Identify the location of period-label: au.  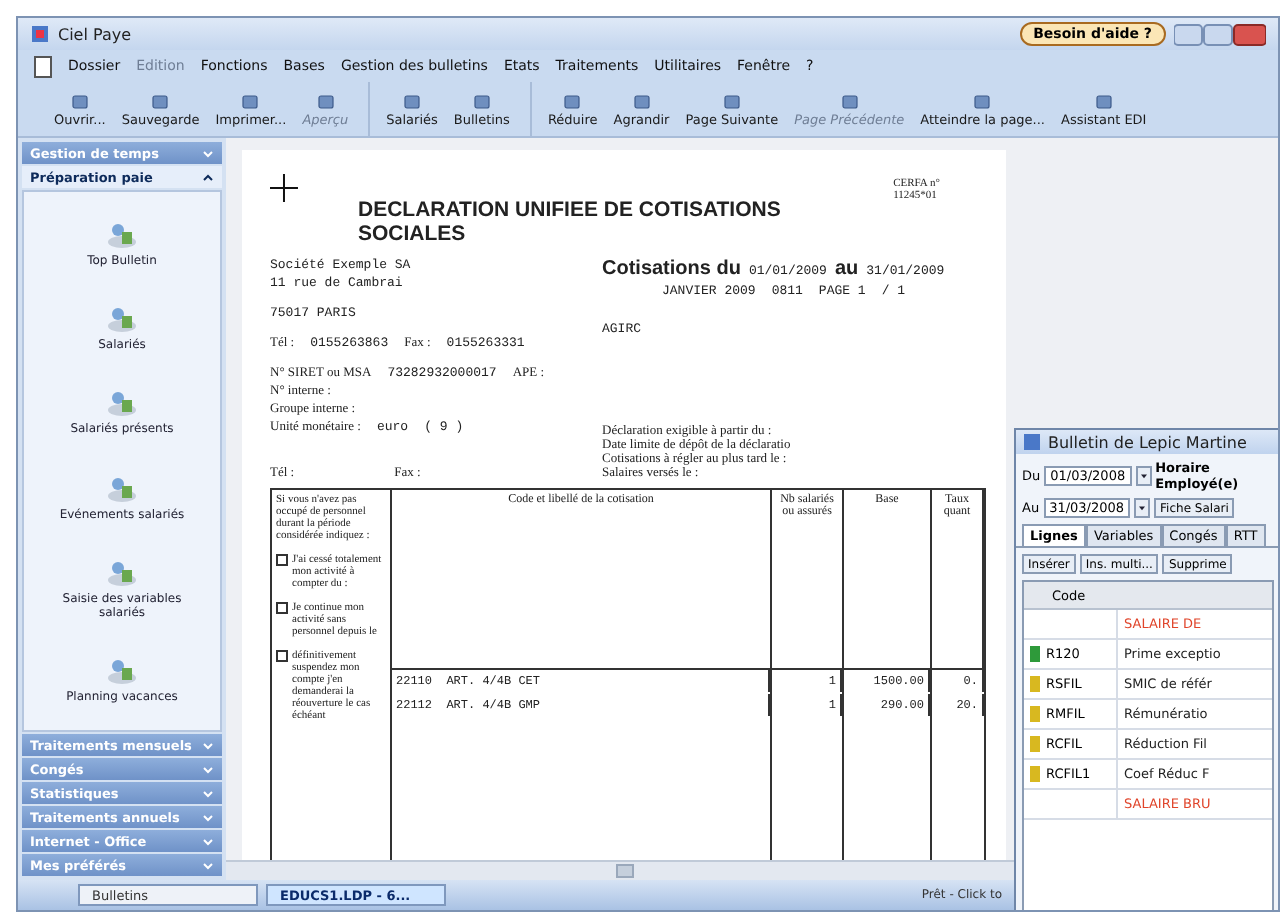
(846, 269).